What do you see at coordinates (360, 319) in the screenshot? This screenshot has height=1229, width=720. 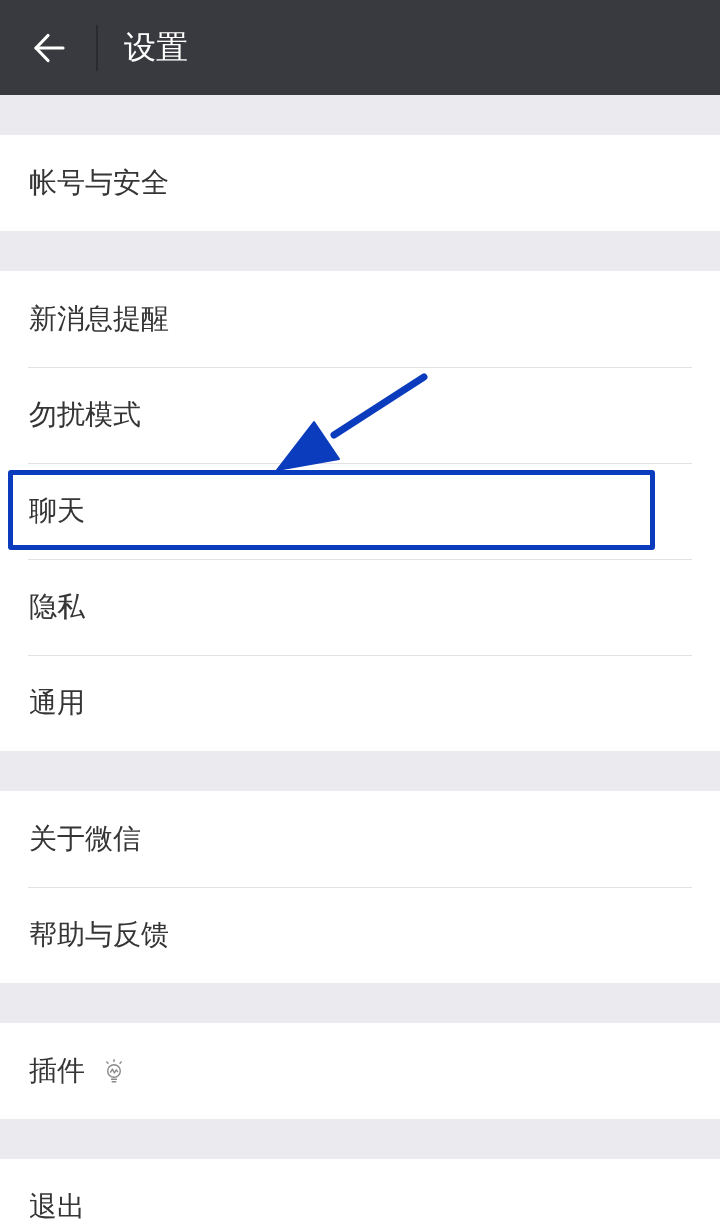 I see `settings-item: 新消息提醒` at bounding box center [360, 319].